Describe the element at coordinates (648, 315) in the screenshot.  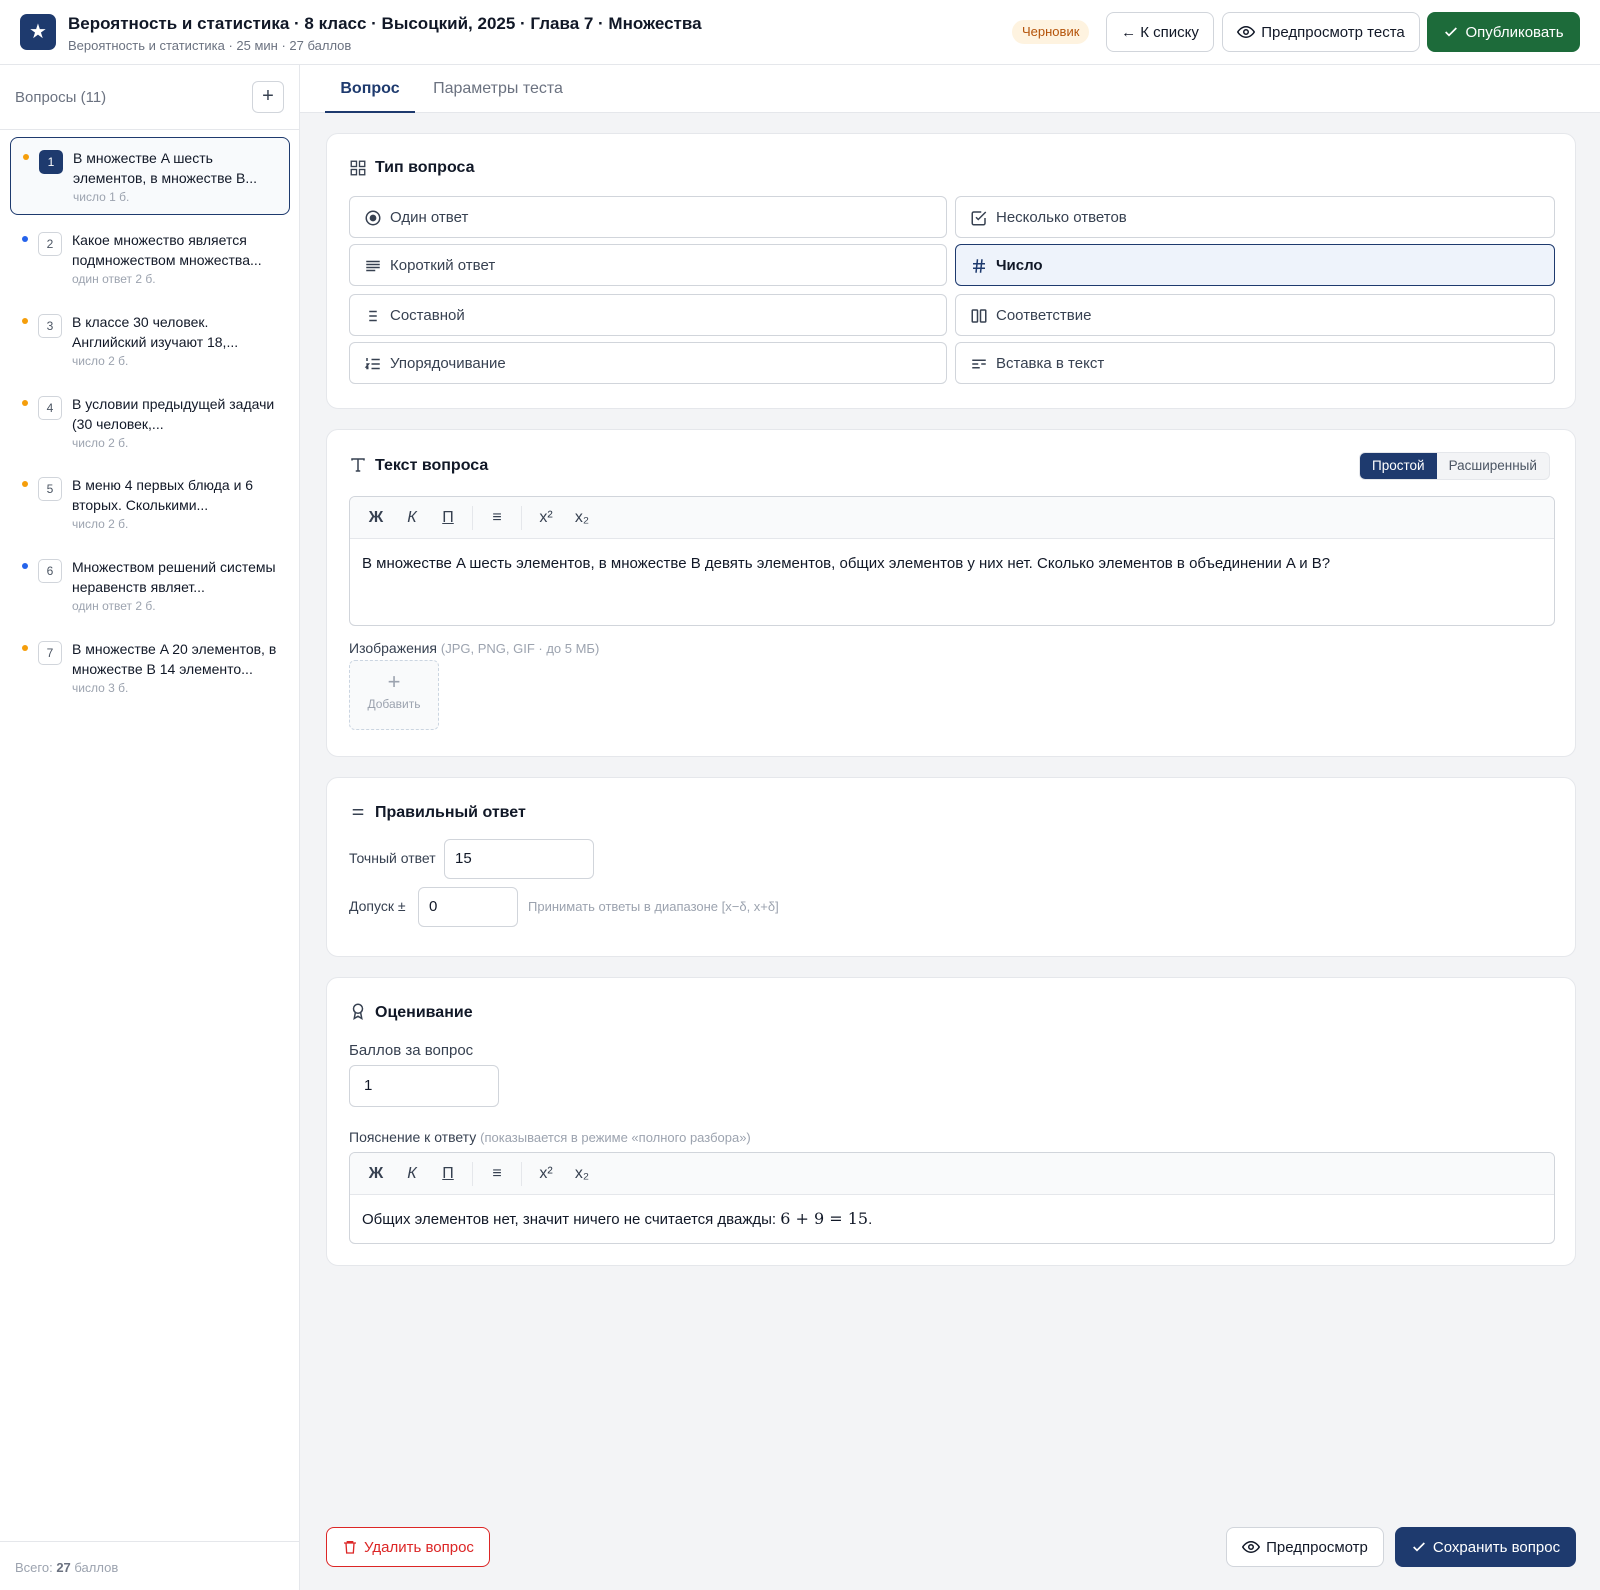
I see `type-composite: Составной` at that location.